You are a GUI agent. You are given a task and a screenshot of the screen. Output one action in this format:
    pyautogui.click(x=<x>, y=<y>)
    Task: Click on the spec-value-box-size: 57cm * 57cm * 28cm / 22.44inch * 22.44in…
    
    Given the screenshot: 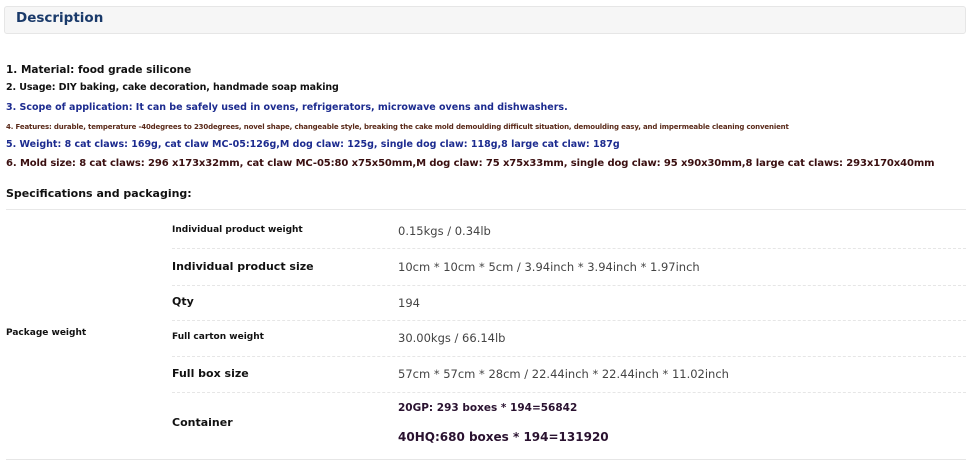 What is the action you would take?
    pyautogui.click(x=563, y=374)
    